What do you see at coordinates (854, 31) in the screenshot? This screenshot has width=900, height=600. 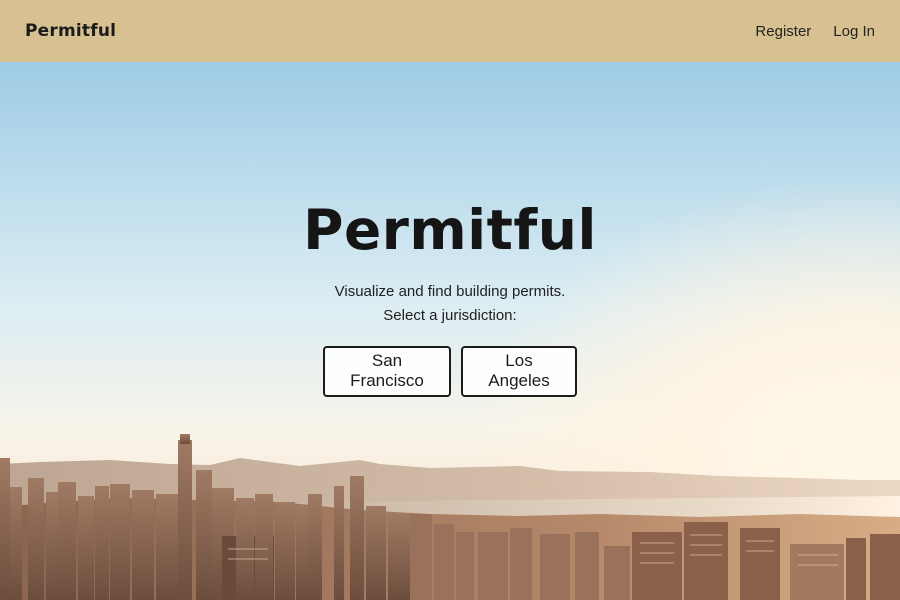 I see `login-link: Log In` at bounding box center [854, 31].